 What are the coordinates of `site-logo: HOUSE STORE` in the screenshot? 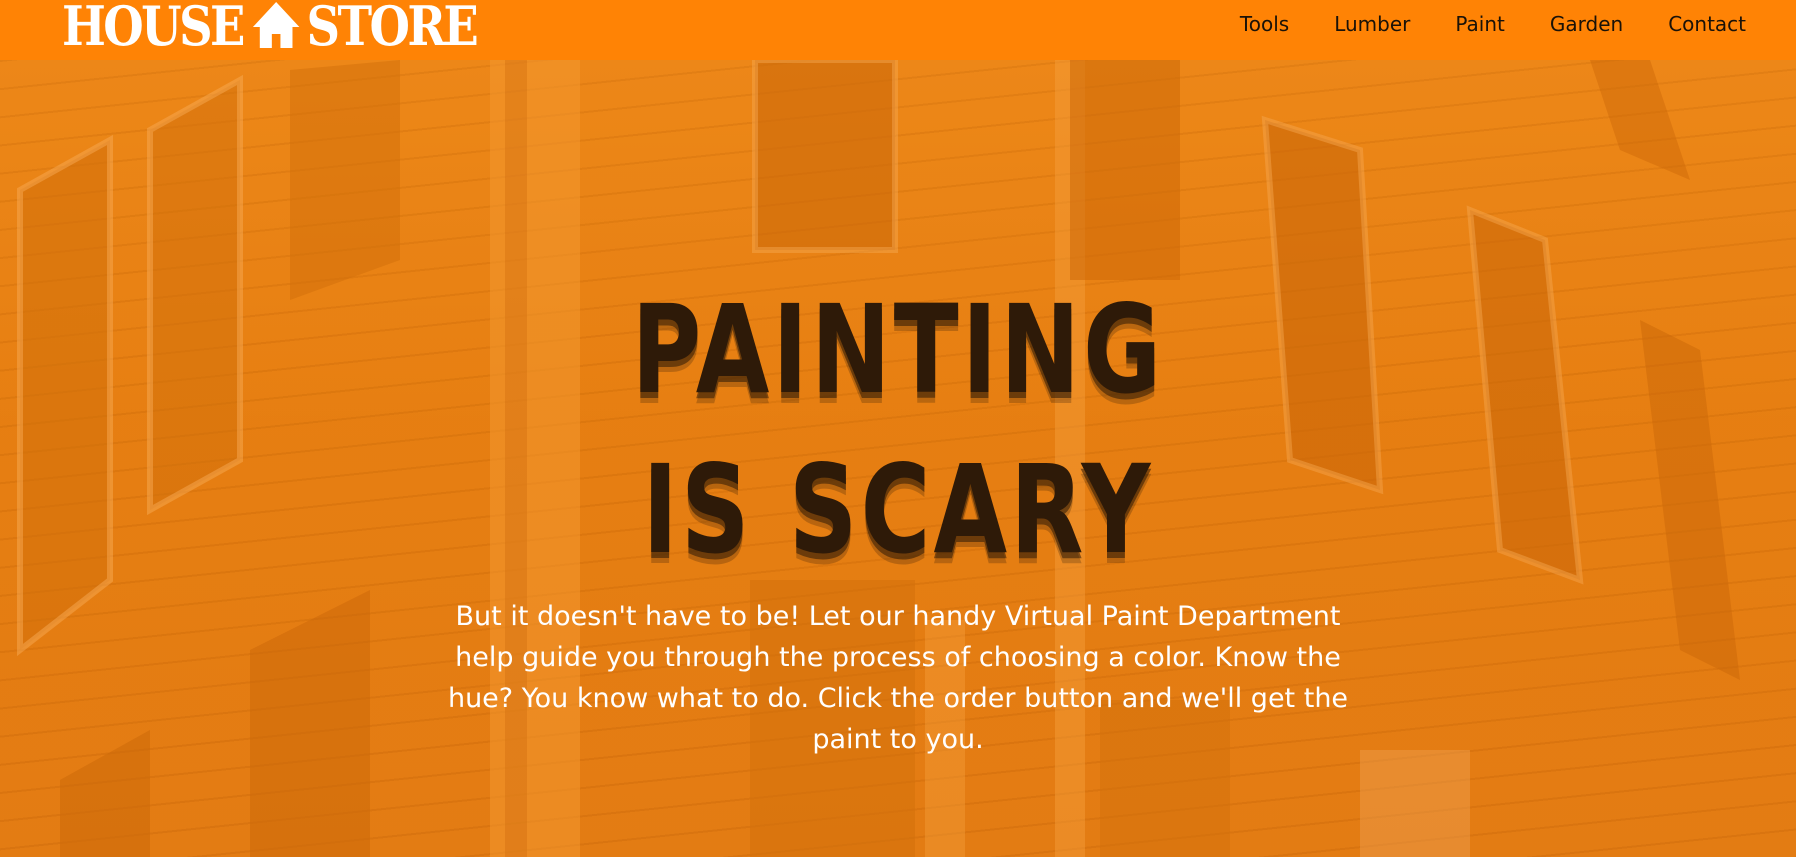 It's located at (270, 29).